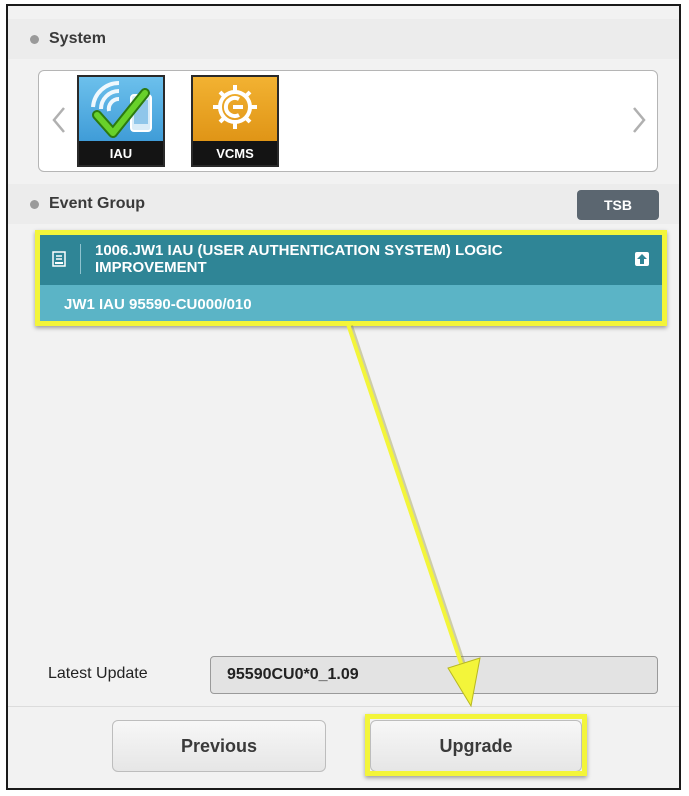 This screenshot has width=689, height=796. Describe the element at coordinates (98, 673) in the screenshot. I see `latest-update-label: Latest Update` at that location.